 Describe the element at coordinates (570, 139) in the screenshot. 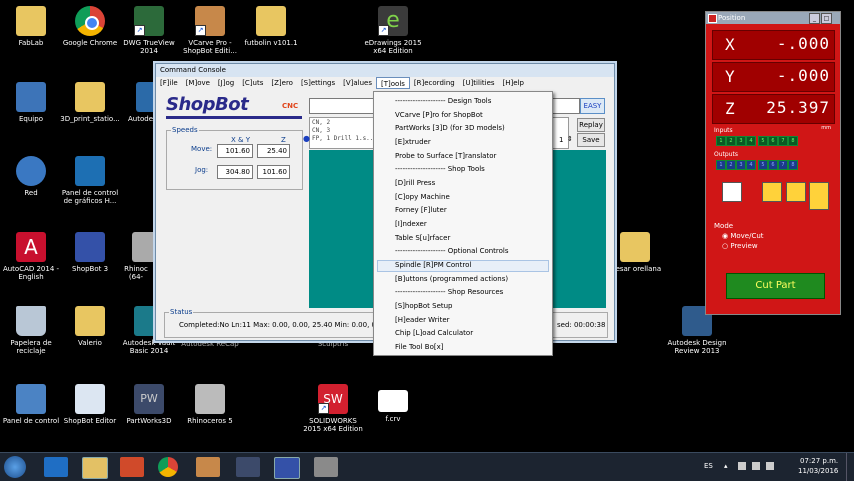

I see `history-scroll-icon: ⇕` at that location.